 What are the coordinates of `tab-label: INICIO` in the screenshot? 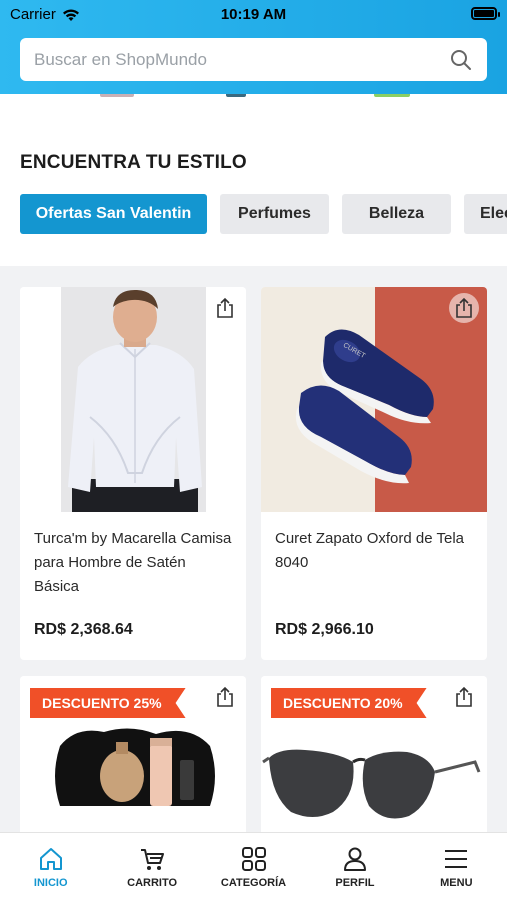 It's located at (50, 883).